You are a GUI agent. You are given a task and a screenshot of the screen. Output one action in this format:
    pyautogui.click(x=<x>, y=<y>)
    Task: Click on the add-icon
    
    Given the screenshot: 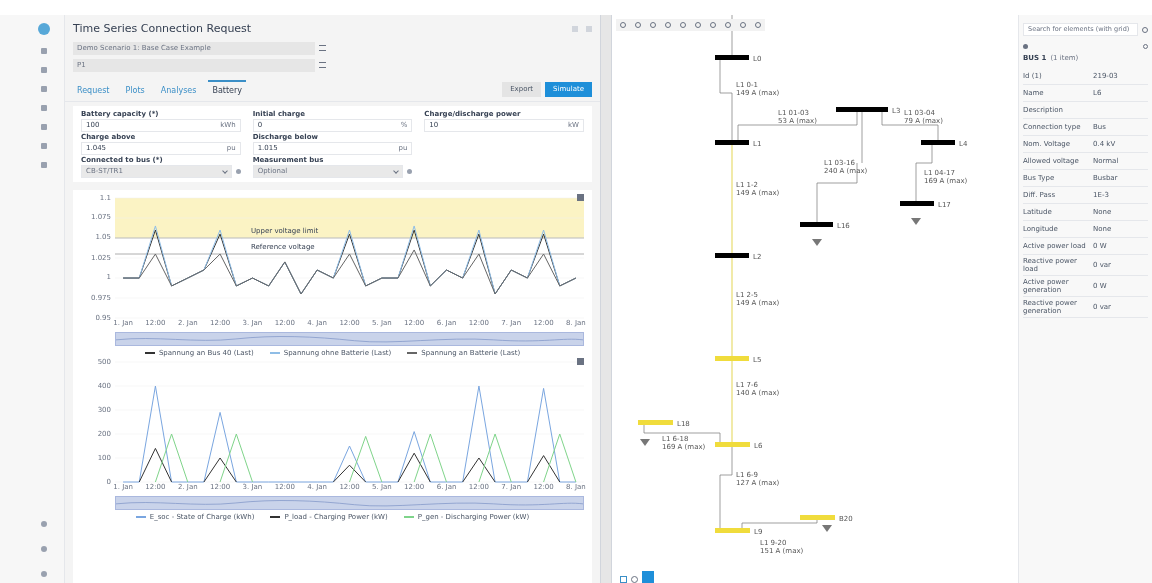 What is the action you would take?
    pyautogui.click(x=1025, y=46)
    